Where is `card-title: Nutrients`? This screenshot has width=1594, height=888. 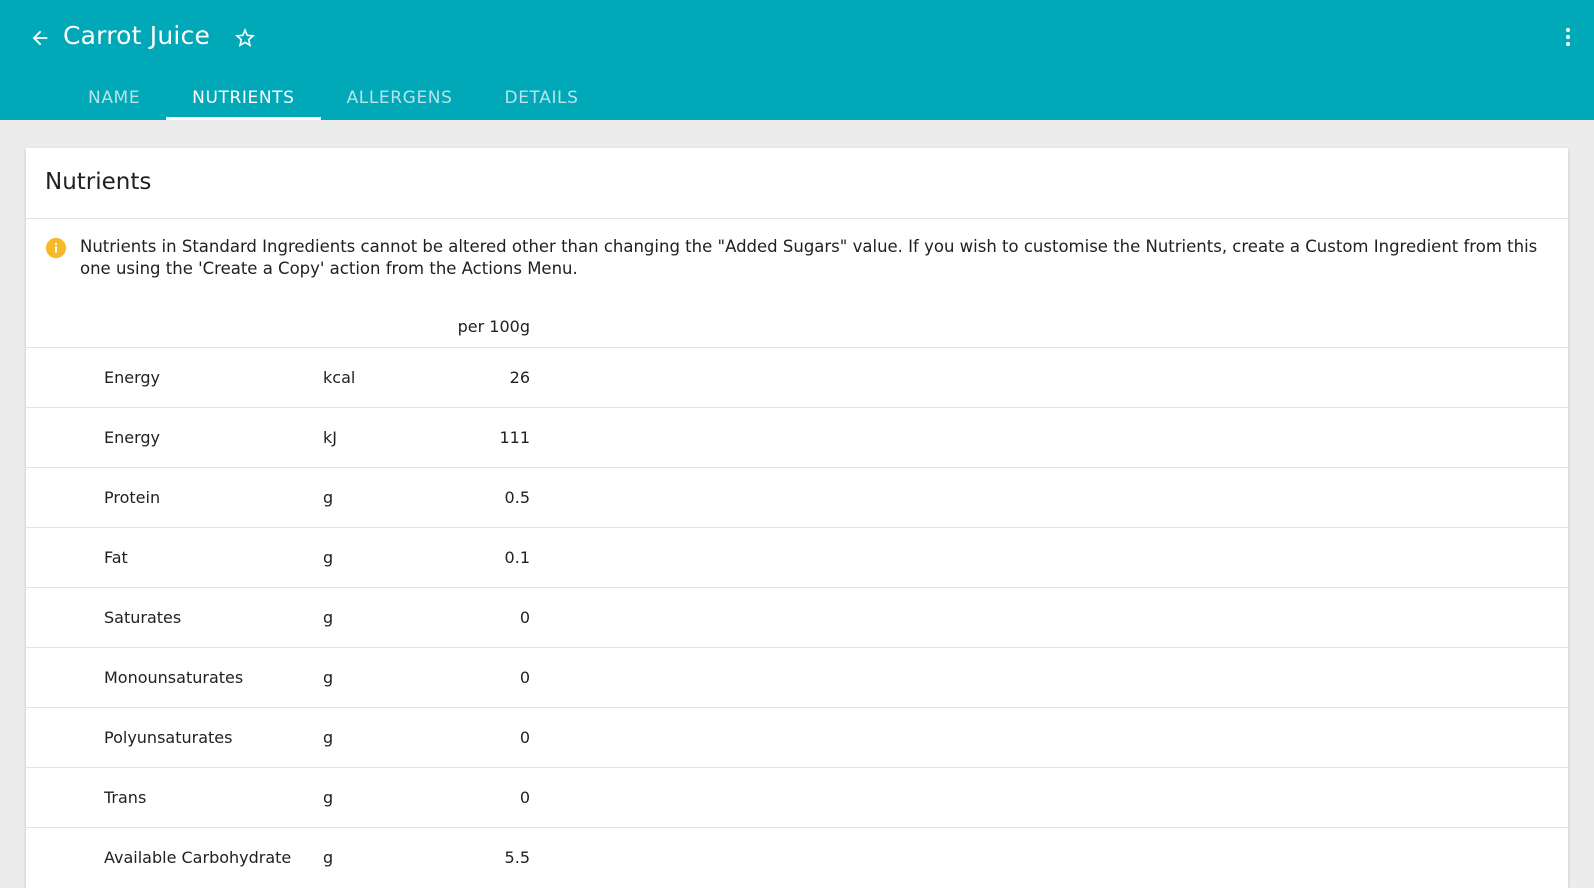 card-title: Nutrients is located at coordinates (98, 182).